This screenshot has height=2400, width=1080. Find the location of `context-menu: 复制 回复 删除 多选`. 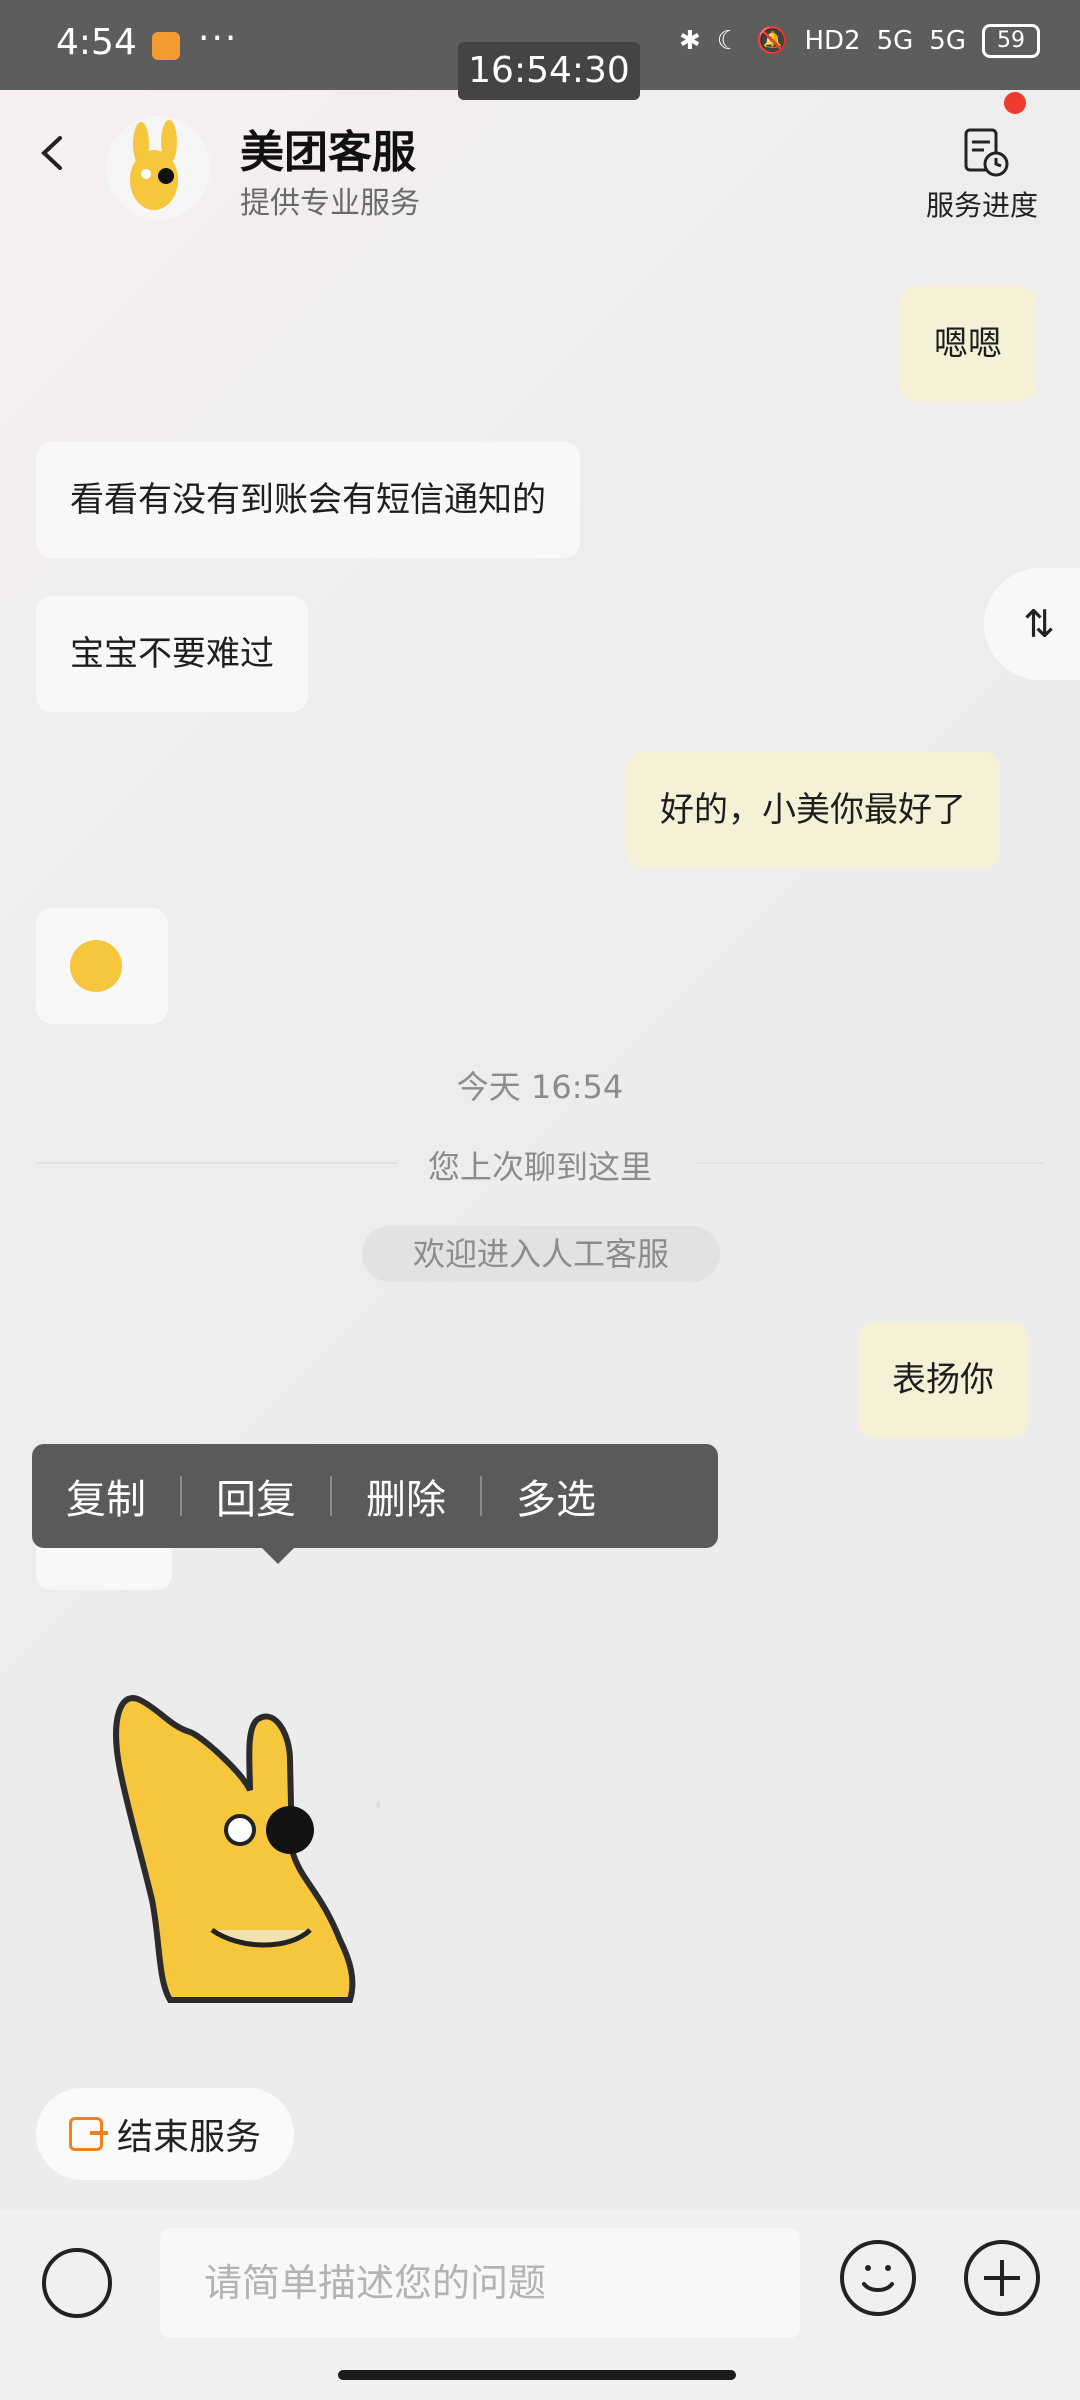

context-menu: 复制 回复 删除 多选 is located at coordinates (375, 1496).